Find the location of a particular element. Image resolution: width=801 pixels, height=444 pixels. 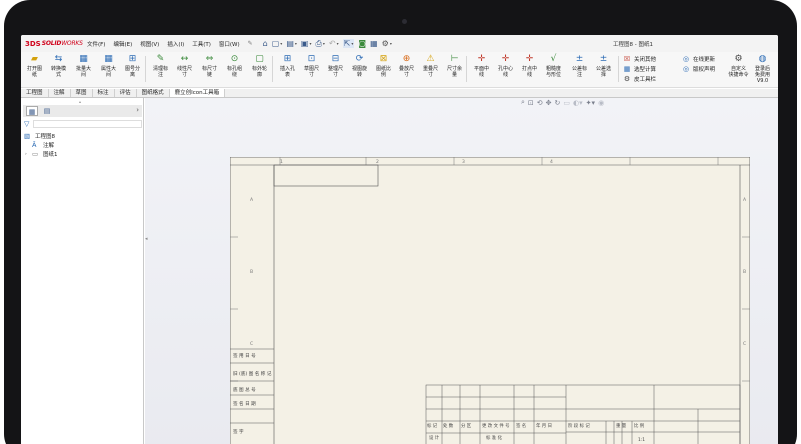

undo-icon: ↶ ▾ is located at coordinates (334, 43).